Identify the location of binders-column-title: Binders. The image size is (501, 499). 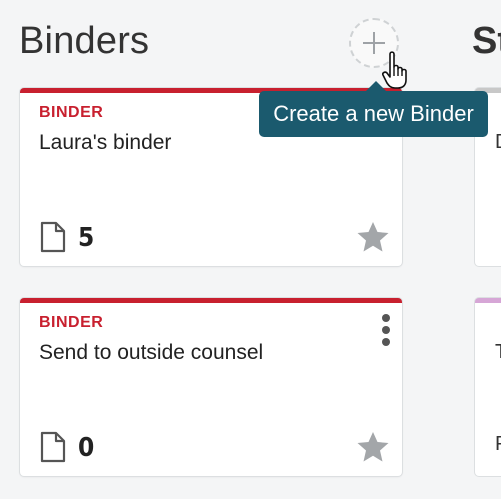
(84, 41).